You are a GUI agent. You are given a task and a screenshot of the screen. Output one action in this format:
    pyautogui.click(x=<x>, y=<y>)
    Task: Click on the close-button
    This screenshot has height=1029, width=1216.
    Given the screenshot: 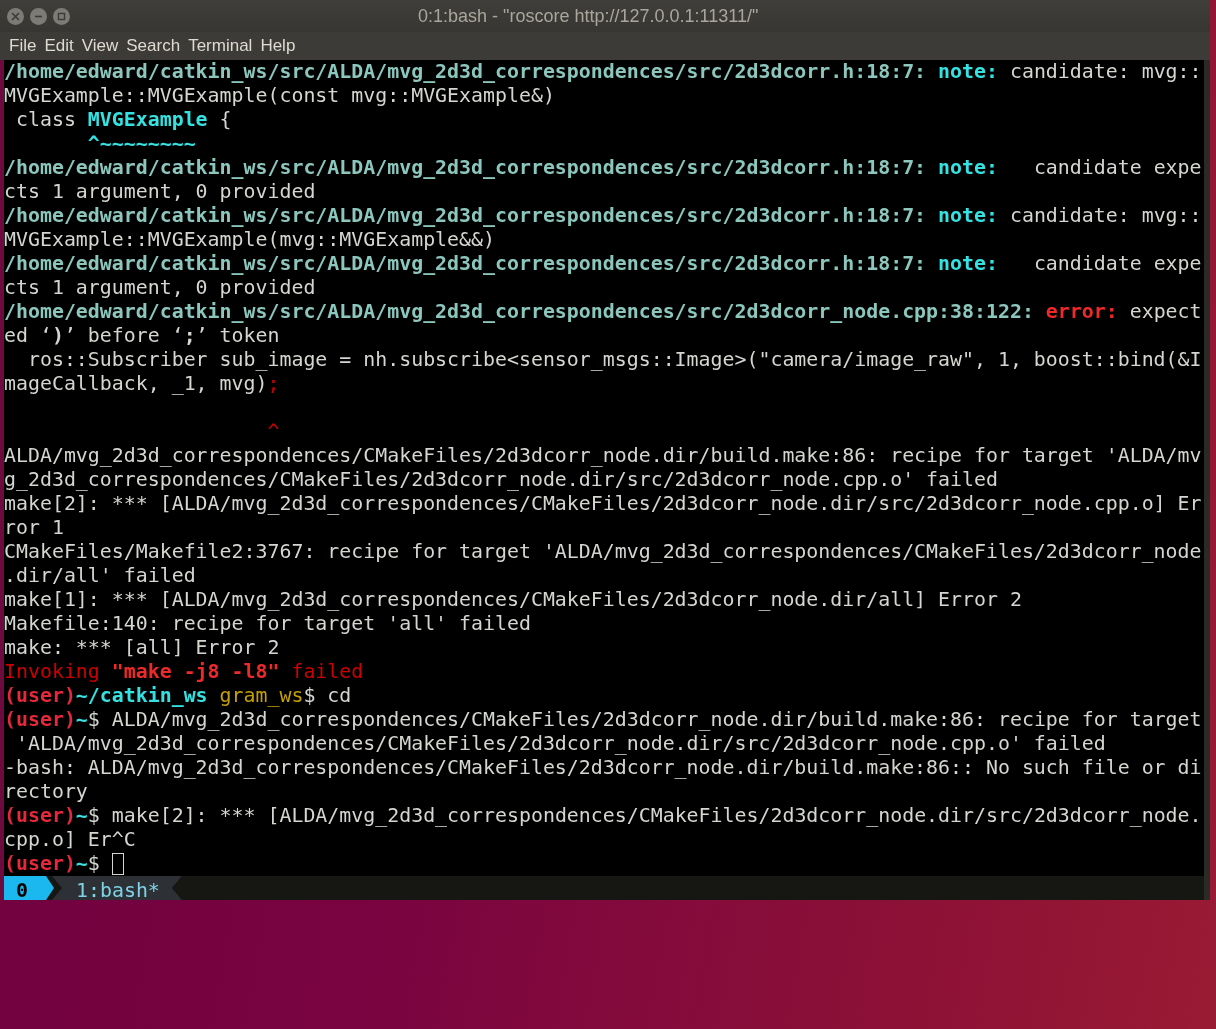 What is the action you would take?
    pyautogui.click(x=15, y=16)
    